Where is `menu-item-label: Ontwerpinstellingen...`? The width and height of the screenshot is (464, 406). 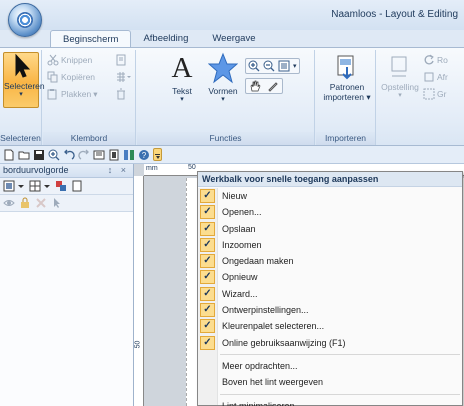
menu-item-label: Ontwerpinstellingen... is located at coordinates (265, 310).